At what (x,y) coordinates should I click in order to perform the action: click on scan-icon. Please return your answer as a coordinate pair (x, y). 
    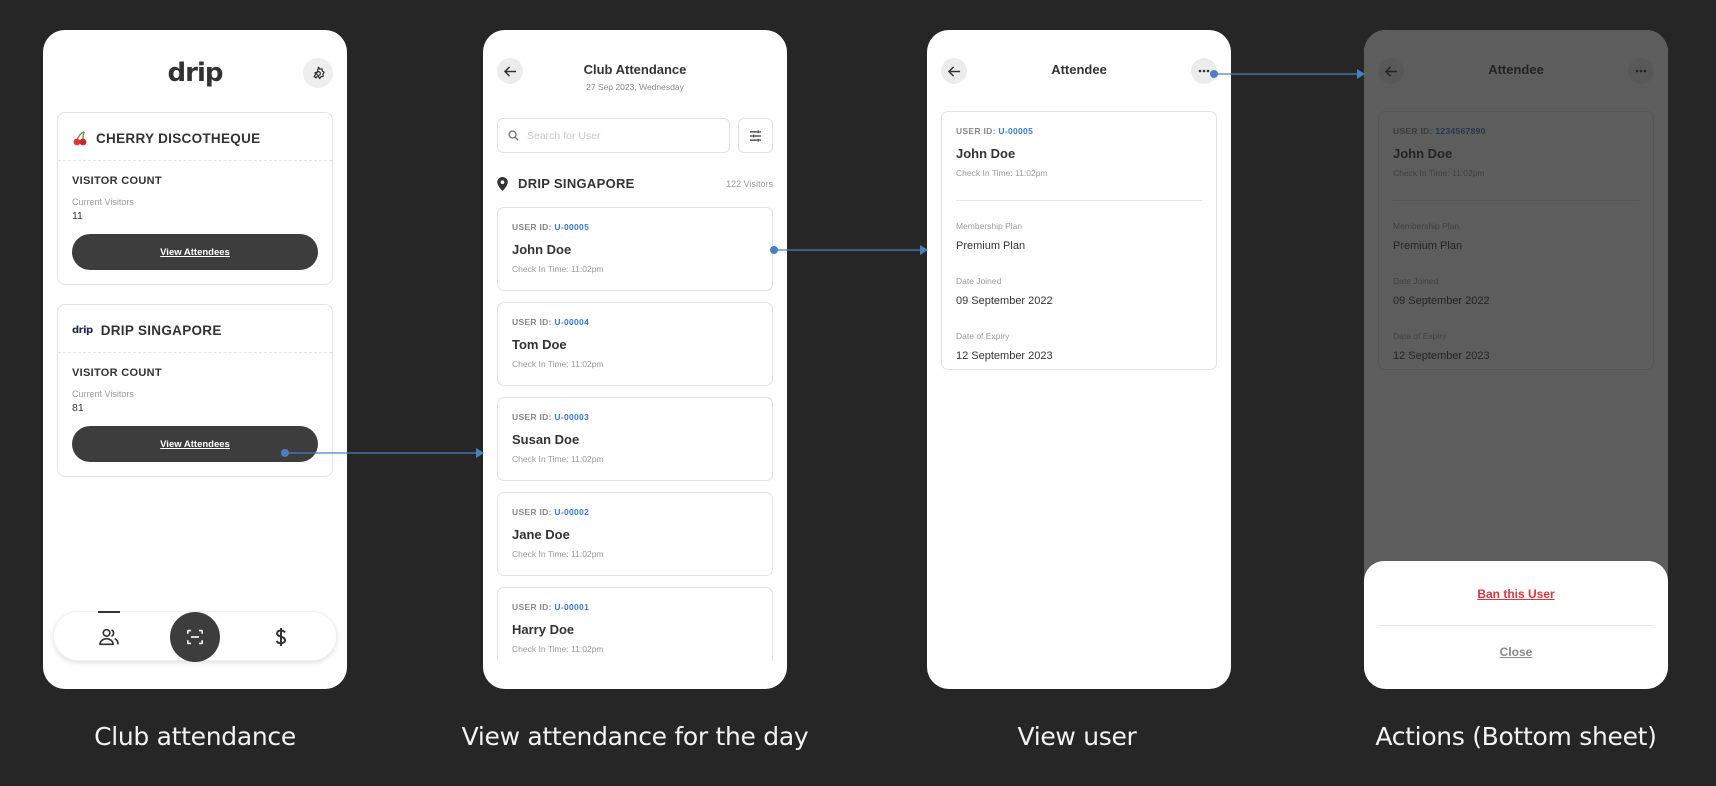
    Looking at the image, I should click on (195, 637).